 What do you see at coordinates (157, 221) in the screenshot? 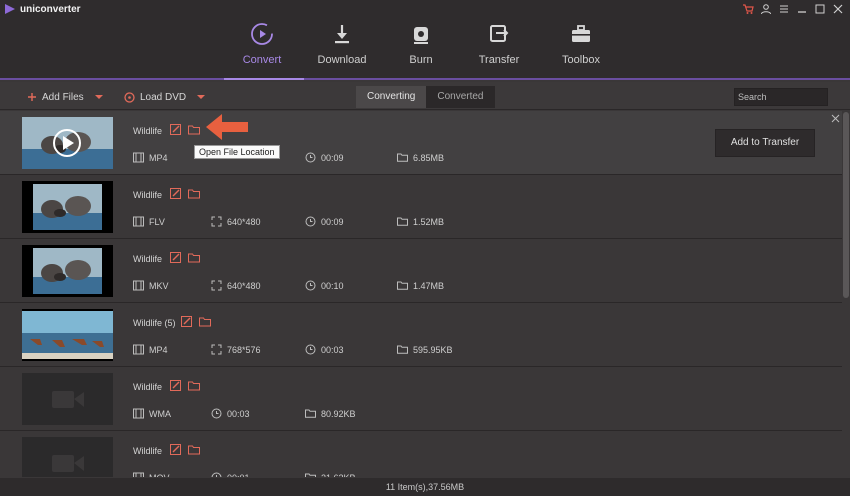
I see `file-format: FLV` at bounding box center [157, 221].